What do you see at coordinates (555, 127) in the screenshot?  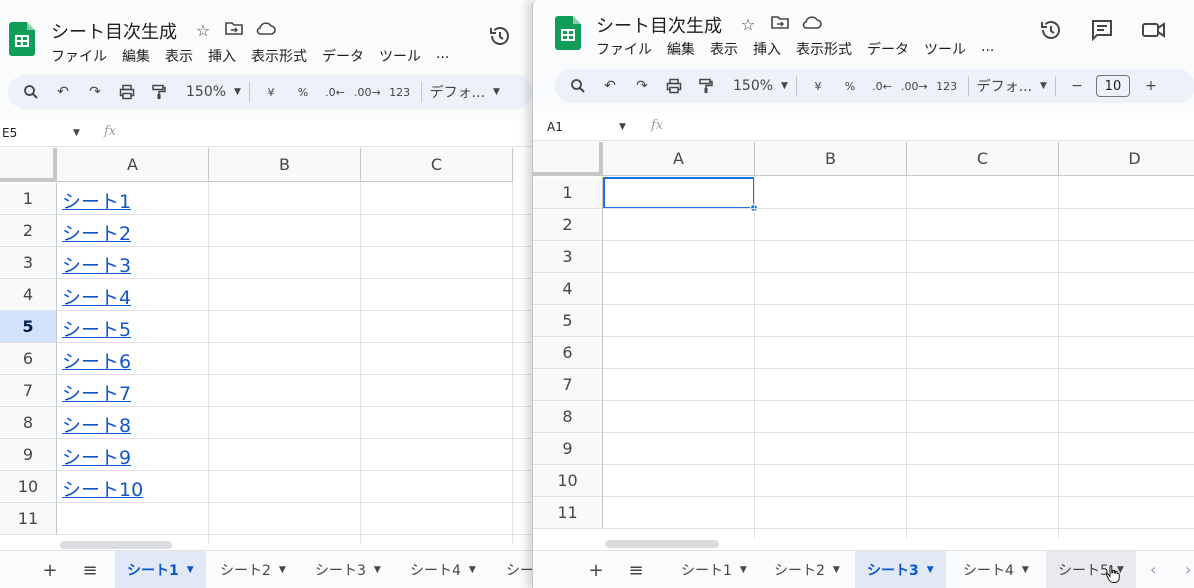 I see `name-box: A1` at bounding box center [555, 127].